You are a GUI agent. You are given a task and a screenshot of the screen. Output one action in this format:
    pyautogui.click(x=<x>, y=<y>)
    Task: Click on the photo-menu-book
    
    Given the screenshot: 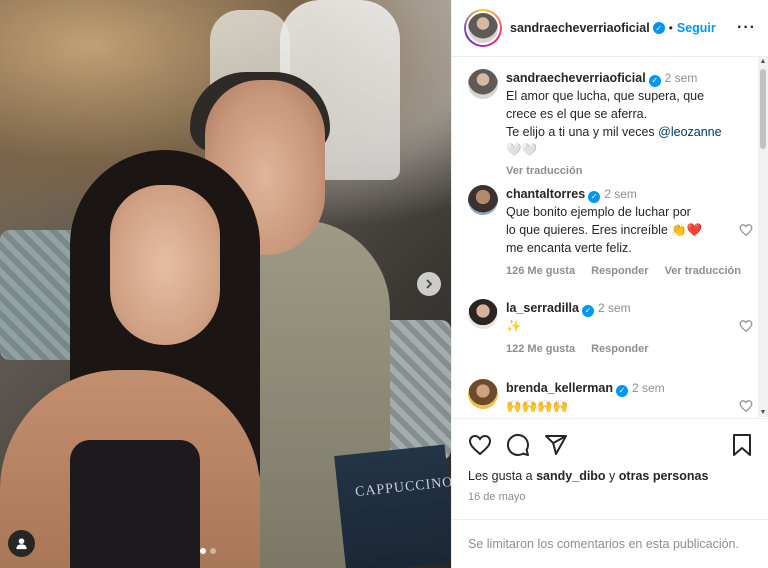 What is the action you would take?
    pyautogui.click(x=392, y=506)
    